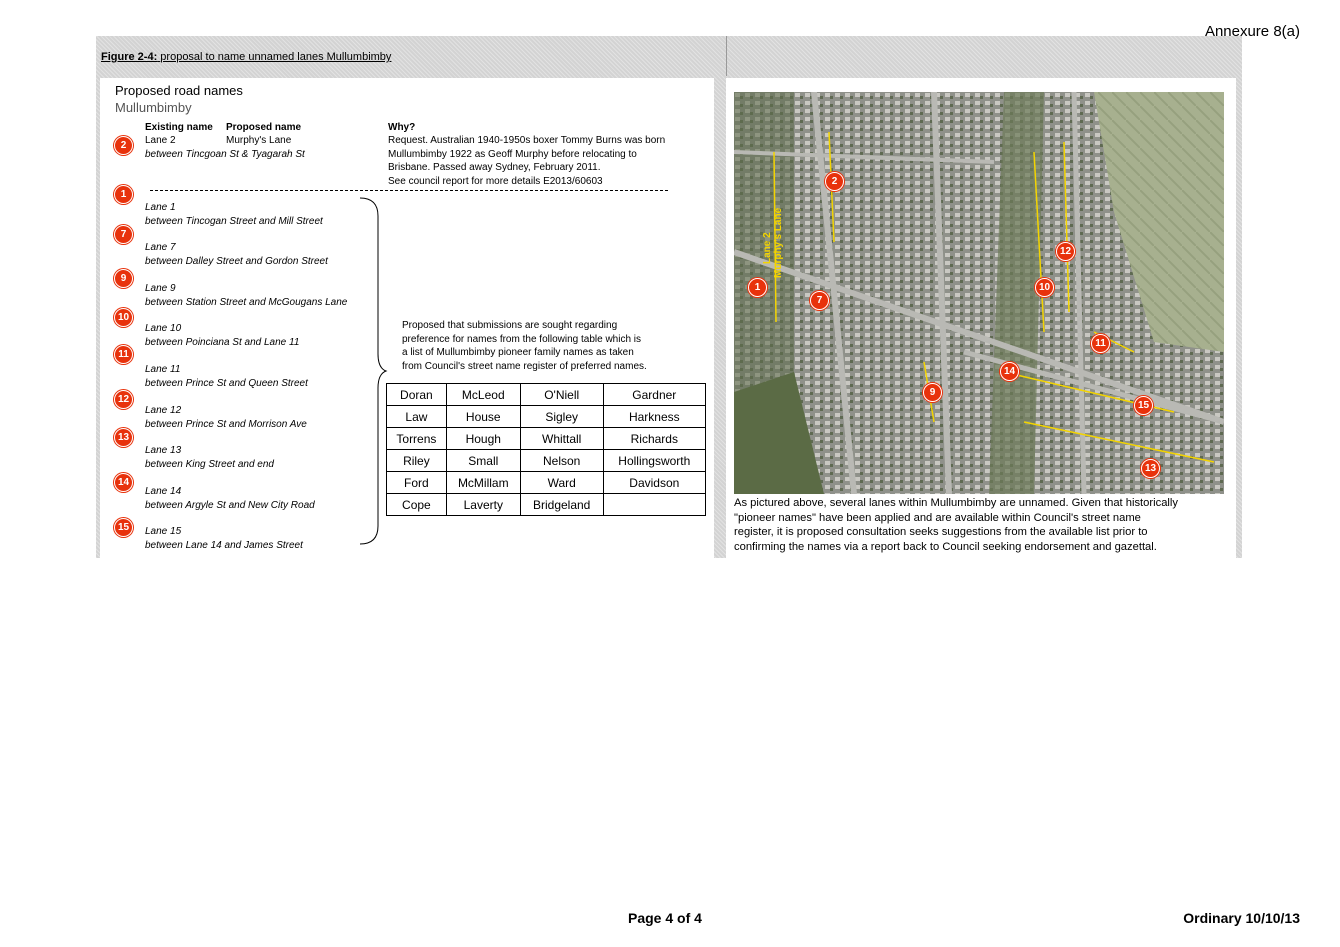 Image resolution: width=1340 pixels, height=947 pixels. Describe the element at coordinates (226, 383) in the screenshot. I see `lane-between: between Prince St and Queen Street` at that location.